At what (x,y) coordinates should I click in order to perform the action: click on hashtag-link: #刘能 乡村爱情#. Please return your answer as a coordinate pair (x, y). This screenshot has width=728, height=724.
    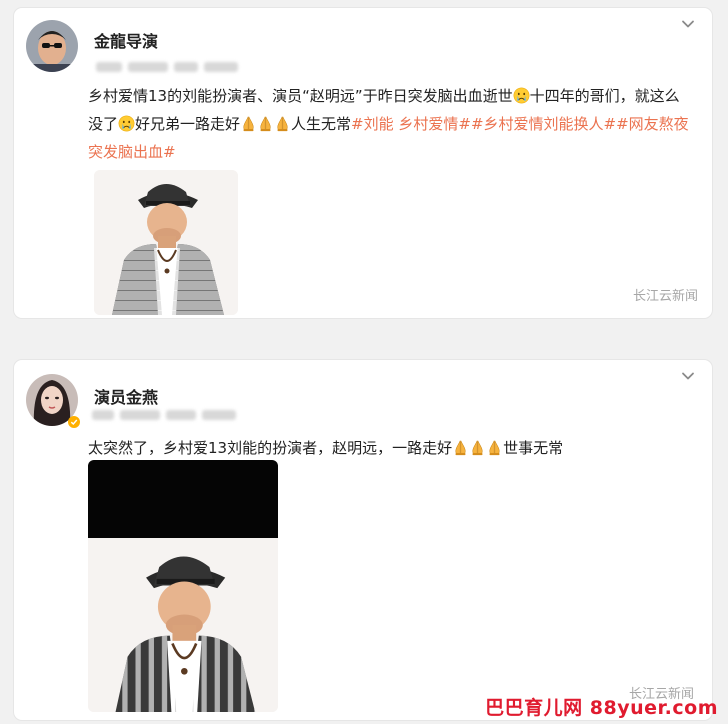
    Looking at the image, I should click on (411, 124).